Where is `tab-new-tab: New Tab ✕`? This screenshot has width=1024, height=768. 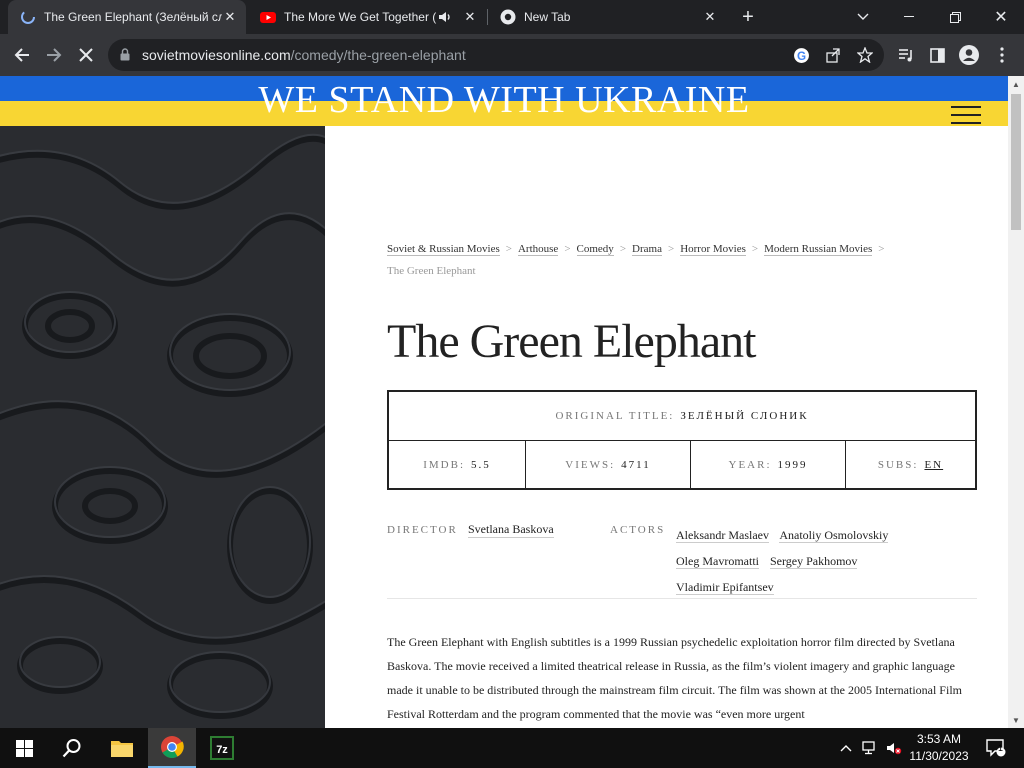 tab-new-tab: New Tab ✕ is located at coordinates (607, 17).